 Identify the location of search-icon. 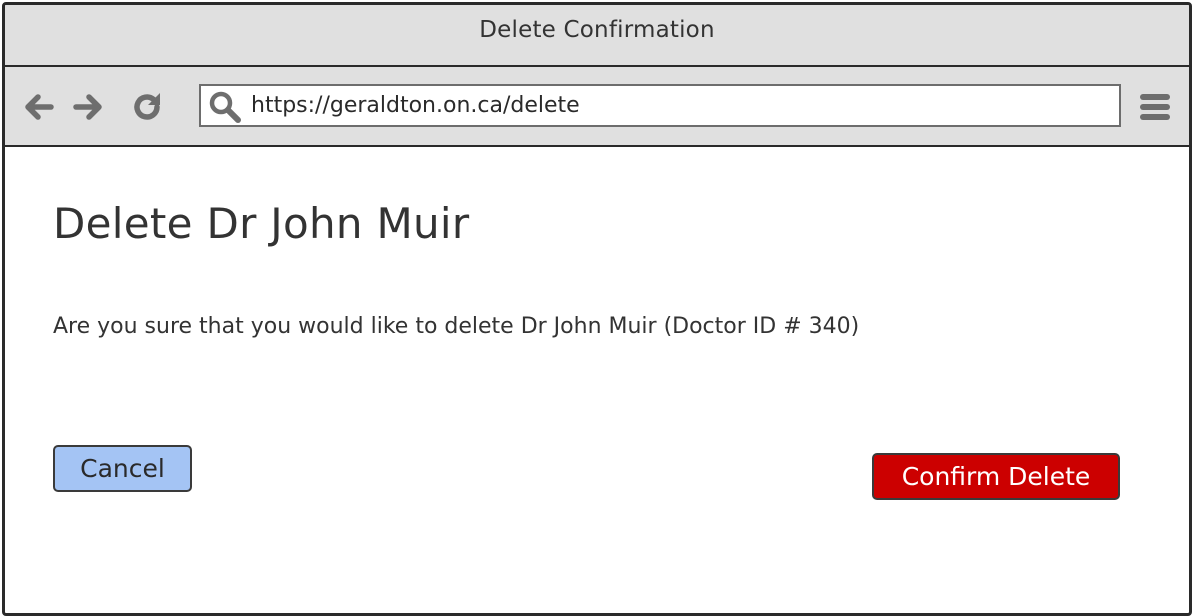
(225, 107).